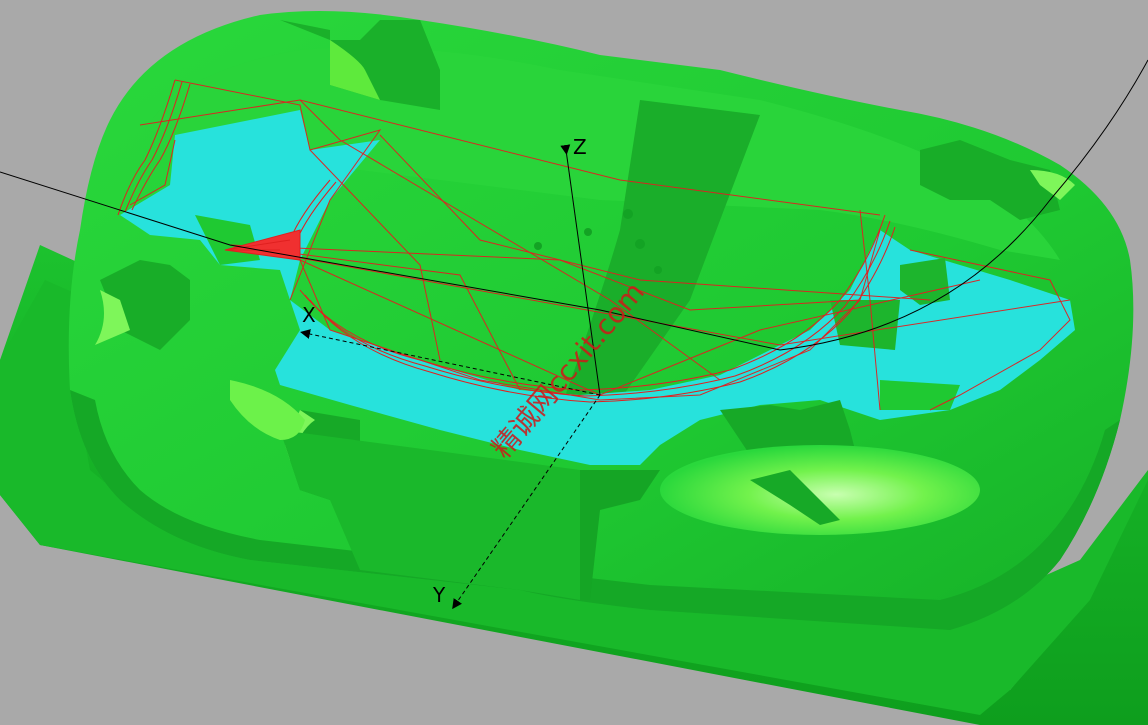 The image size is (1148, 725). Describe the element at coordinates (309, 315) in the screenshot. I see `x-axis-label: X` at that location.